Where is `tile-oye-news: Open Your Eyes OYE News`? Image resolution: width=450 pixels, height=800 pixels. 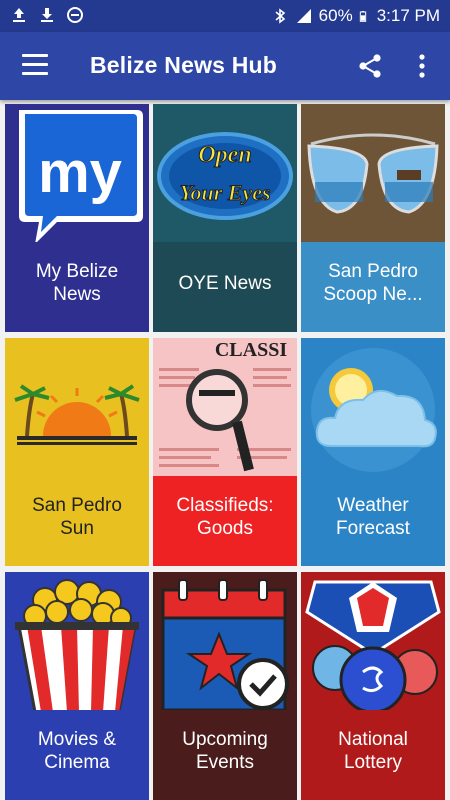
tile-oye-news: Open Your Eyes OYE News is located at coordinates (225, 218).